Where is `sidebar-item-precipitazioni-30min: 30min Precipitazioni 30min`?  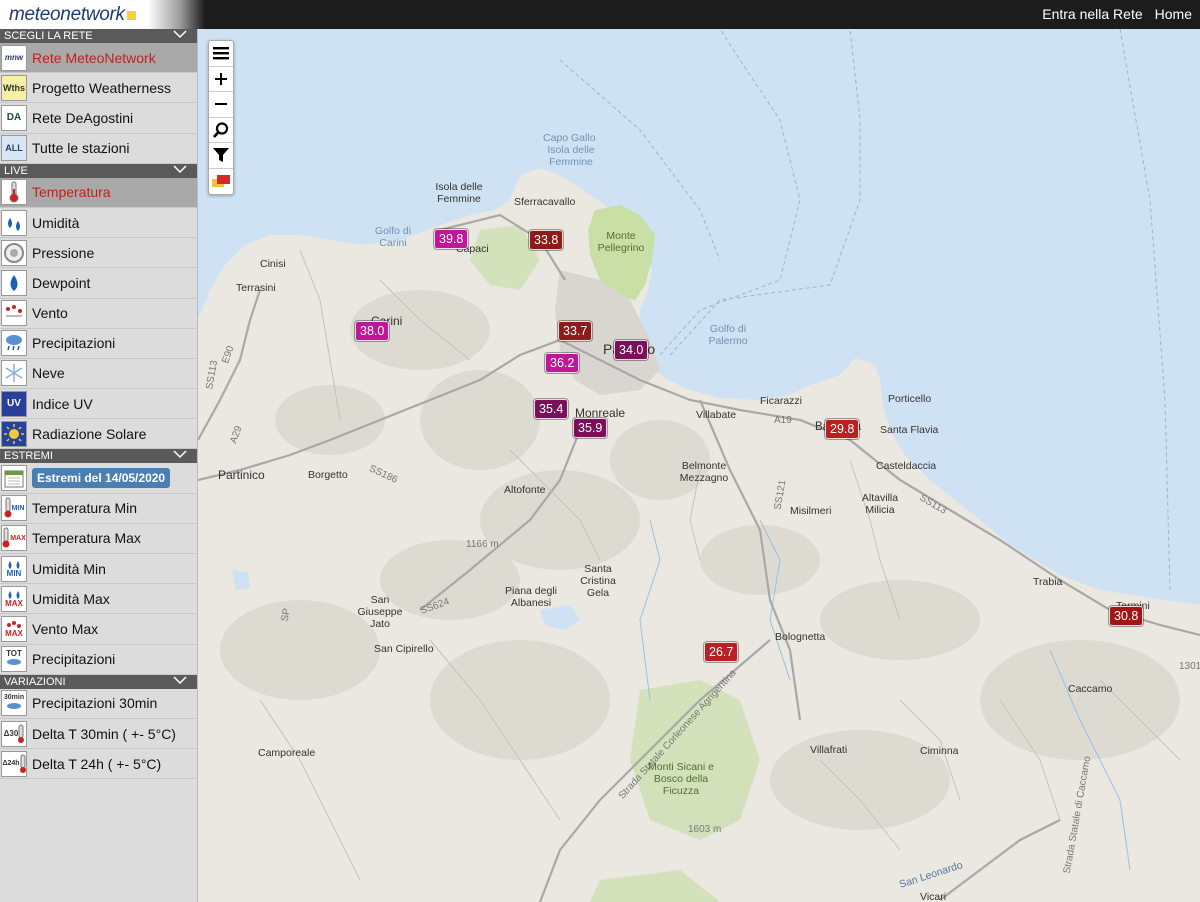
sidebar-item-precipitazioni-30min: 30min Precipitazioni 30min is located at coordinates (98, 703).